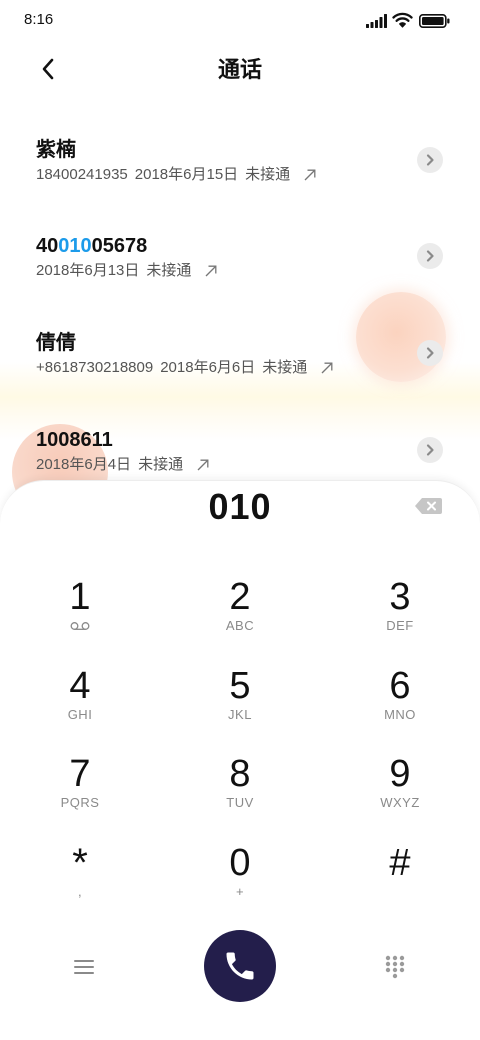 The height and width of the screenshot is (1040, 480). What do you see at coordinates (402, 20) in the screenshot?
I see `wifi-icon` at bounding box center [402, 20].